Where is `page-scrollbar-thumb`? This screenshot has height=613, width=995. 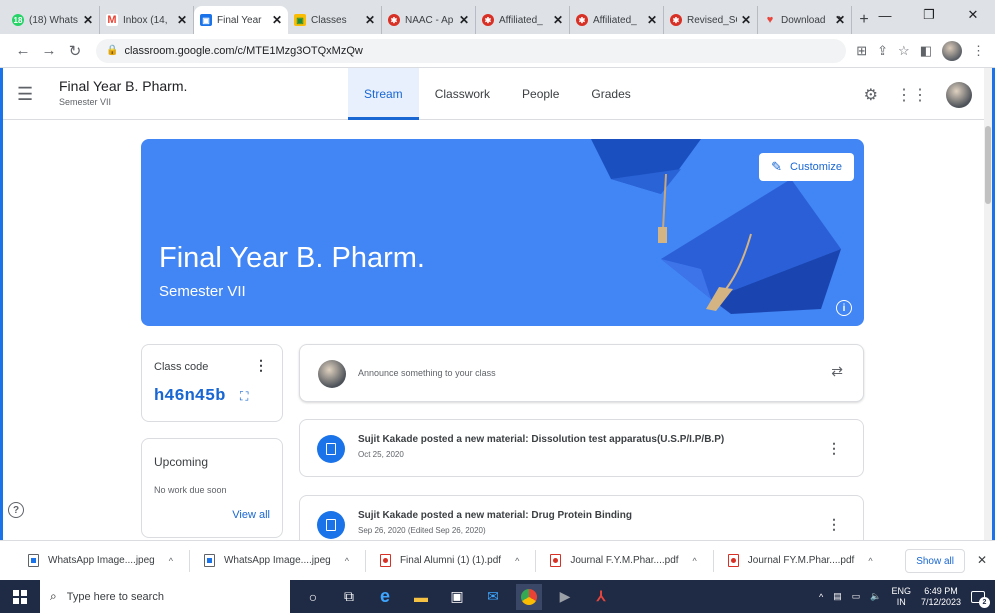
page-scrollbar-thumb is located at coordinates (988, 165).